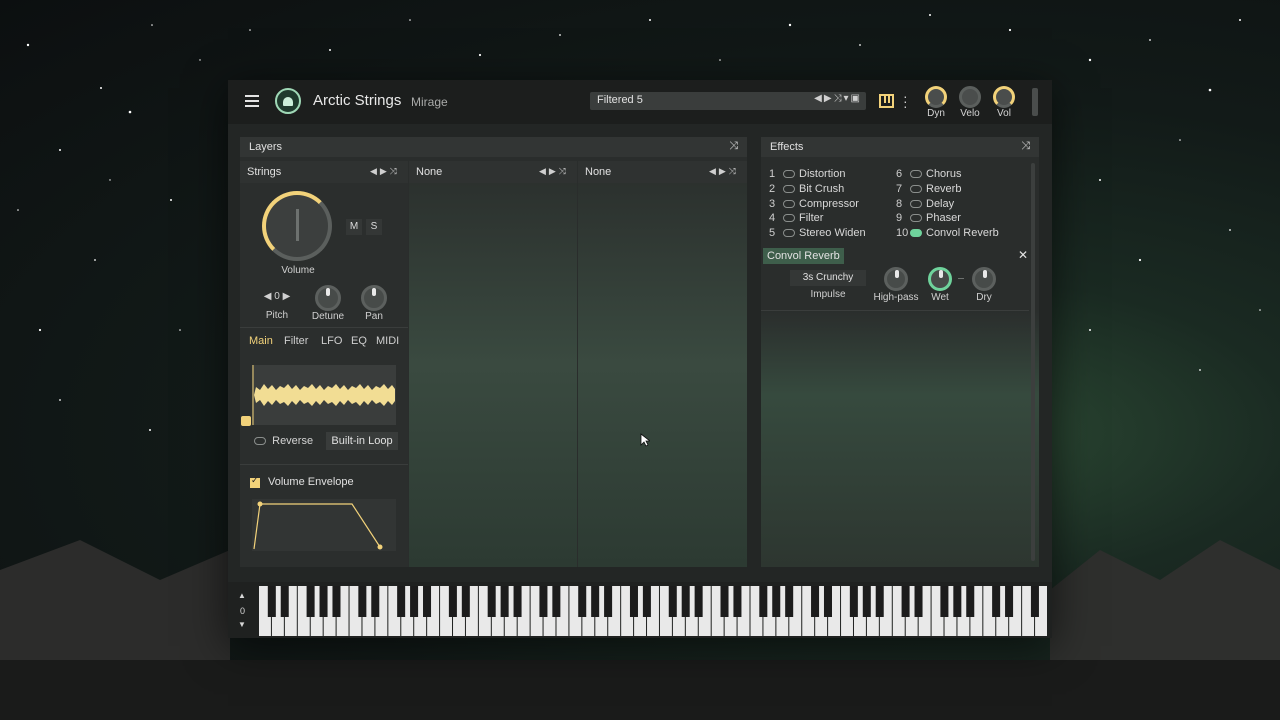  What do you see at coordinates (429, 172) in the screenshot?
I see `layer-2-name: None` at bounding box center [429, 172].